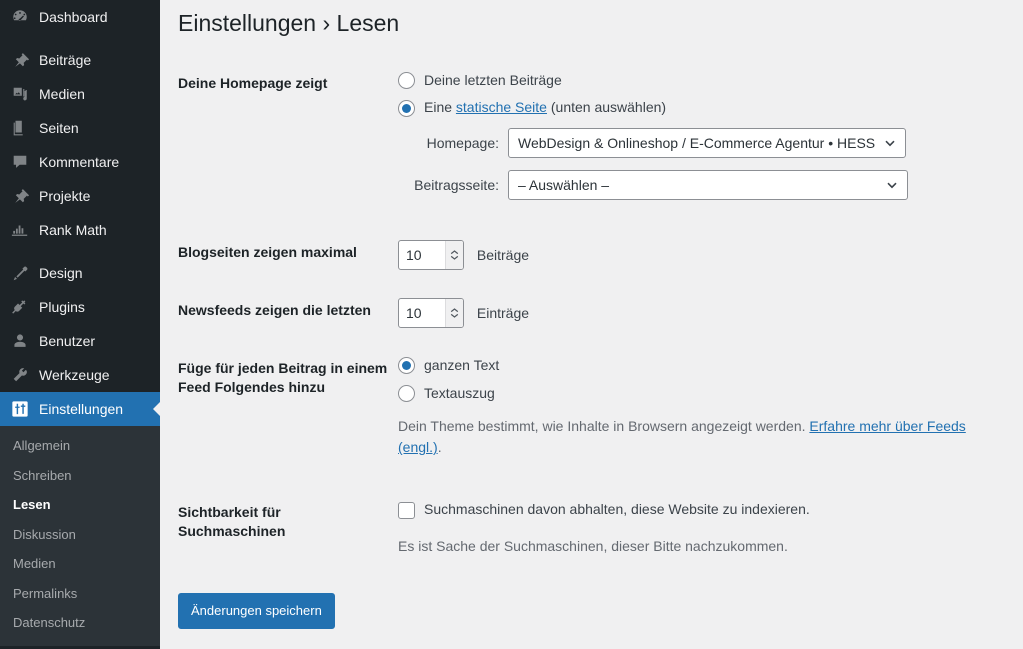 This screenshot has width=1023, height=649. I want to click on postspage-select: – Auswählen –, so click(708, 185).